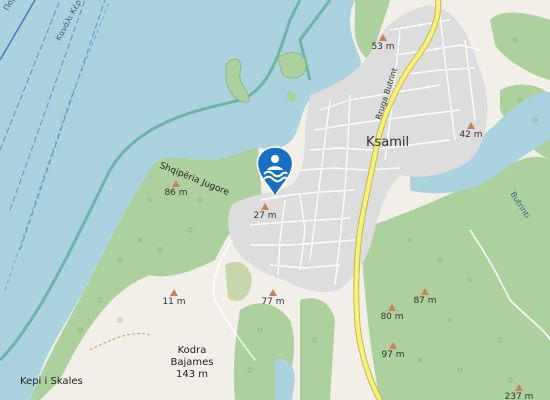 This screenshot has height=400, width=550. What do you see at coordinates (519, 392) in the screenshot?
I see `peak-label: 237 m` at bounding box center [519, 392].